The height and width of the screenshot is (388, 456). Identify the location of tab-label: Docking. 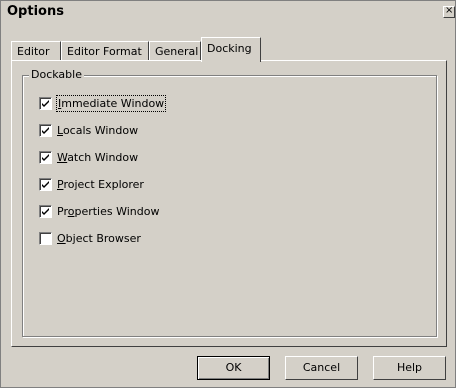
(229, 48).